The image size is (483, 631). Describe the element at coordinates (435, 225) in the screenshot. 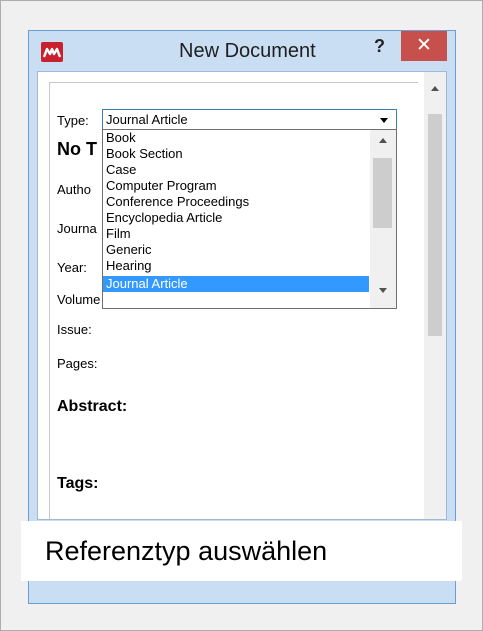

I see `details-scroll-thumb` at that location.